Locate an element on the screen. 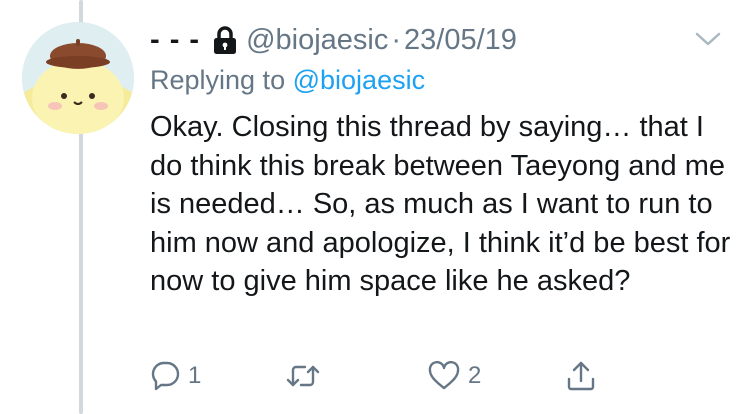  reply-button: 1 is located at coordinates (175, 376).